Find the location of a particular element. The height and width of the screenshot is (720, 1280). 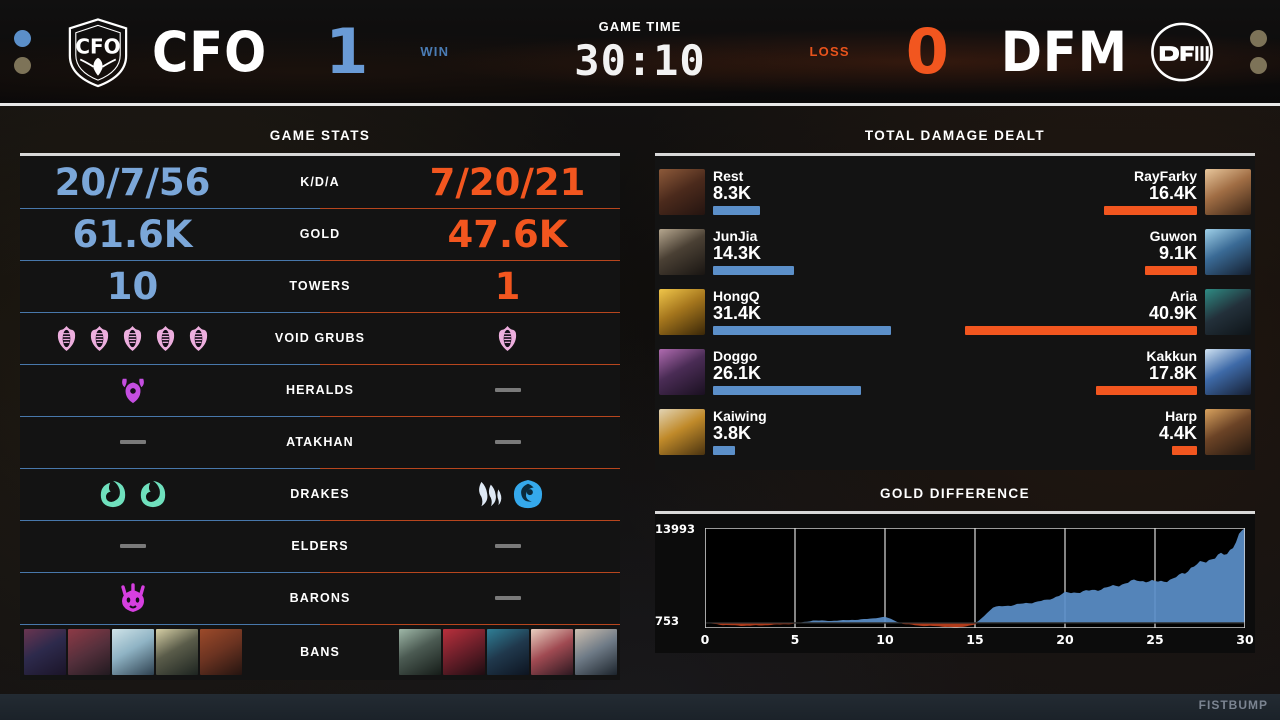

player-damage: 16.4K is located at coordinates (1172, 192).